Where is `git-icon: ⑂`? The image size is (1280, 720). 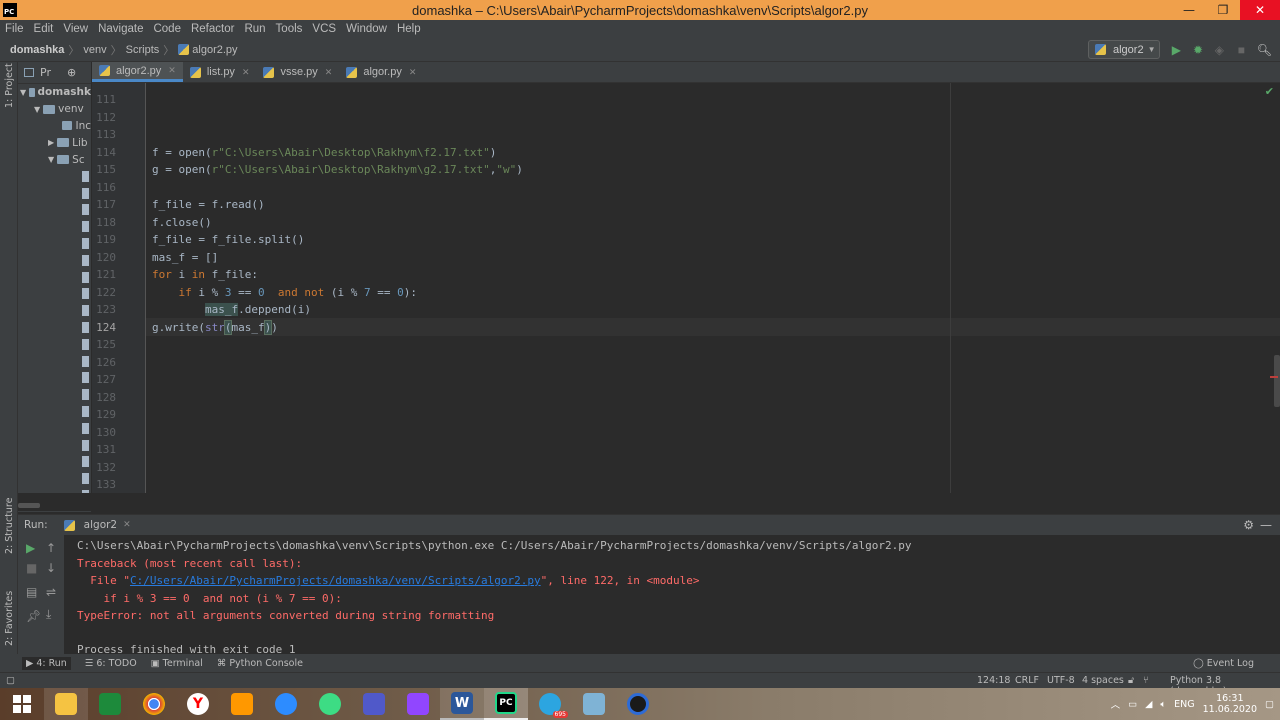 git-icon: ⑂ is located at coordinates (1146, 680).